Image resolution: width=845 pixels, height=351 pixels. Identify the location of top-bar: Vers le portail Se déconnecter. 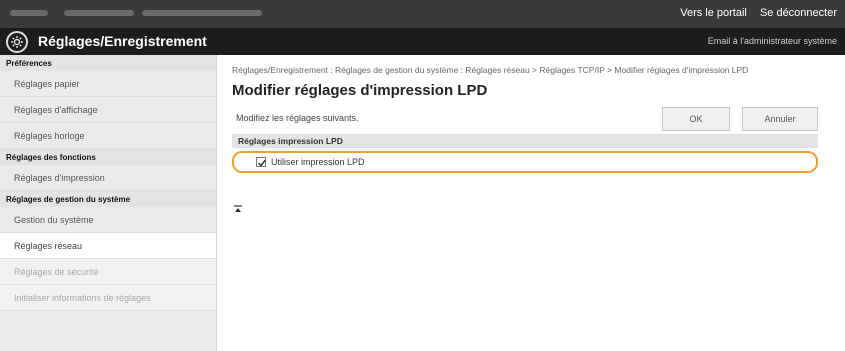
(422, 14).